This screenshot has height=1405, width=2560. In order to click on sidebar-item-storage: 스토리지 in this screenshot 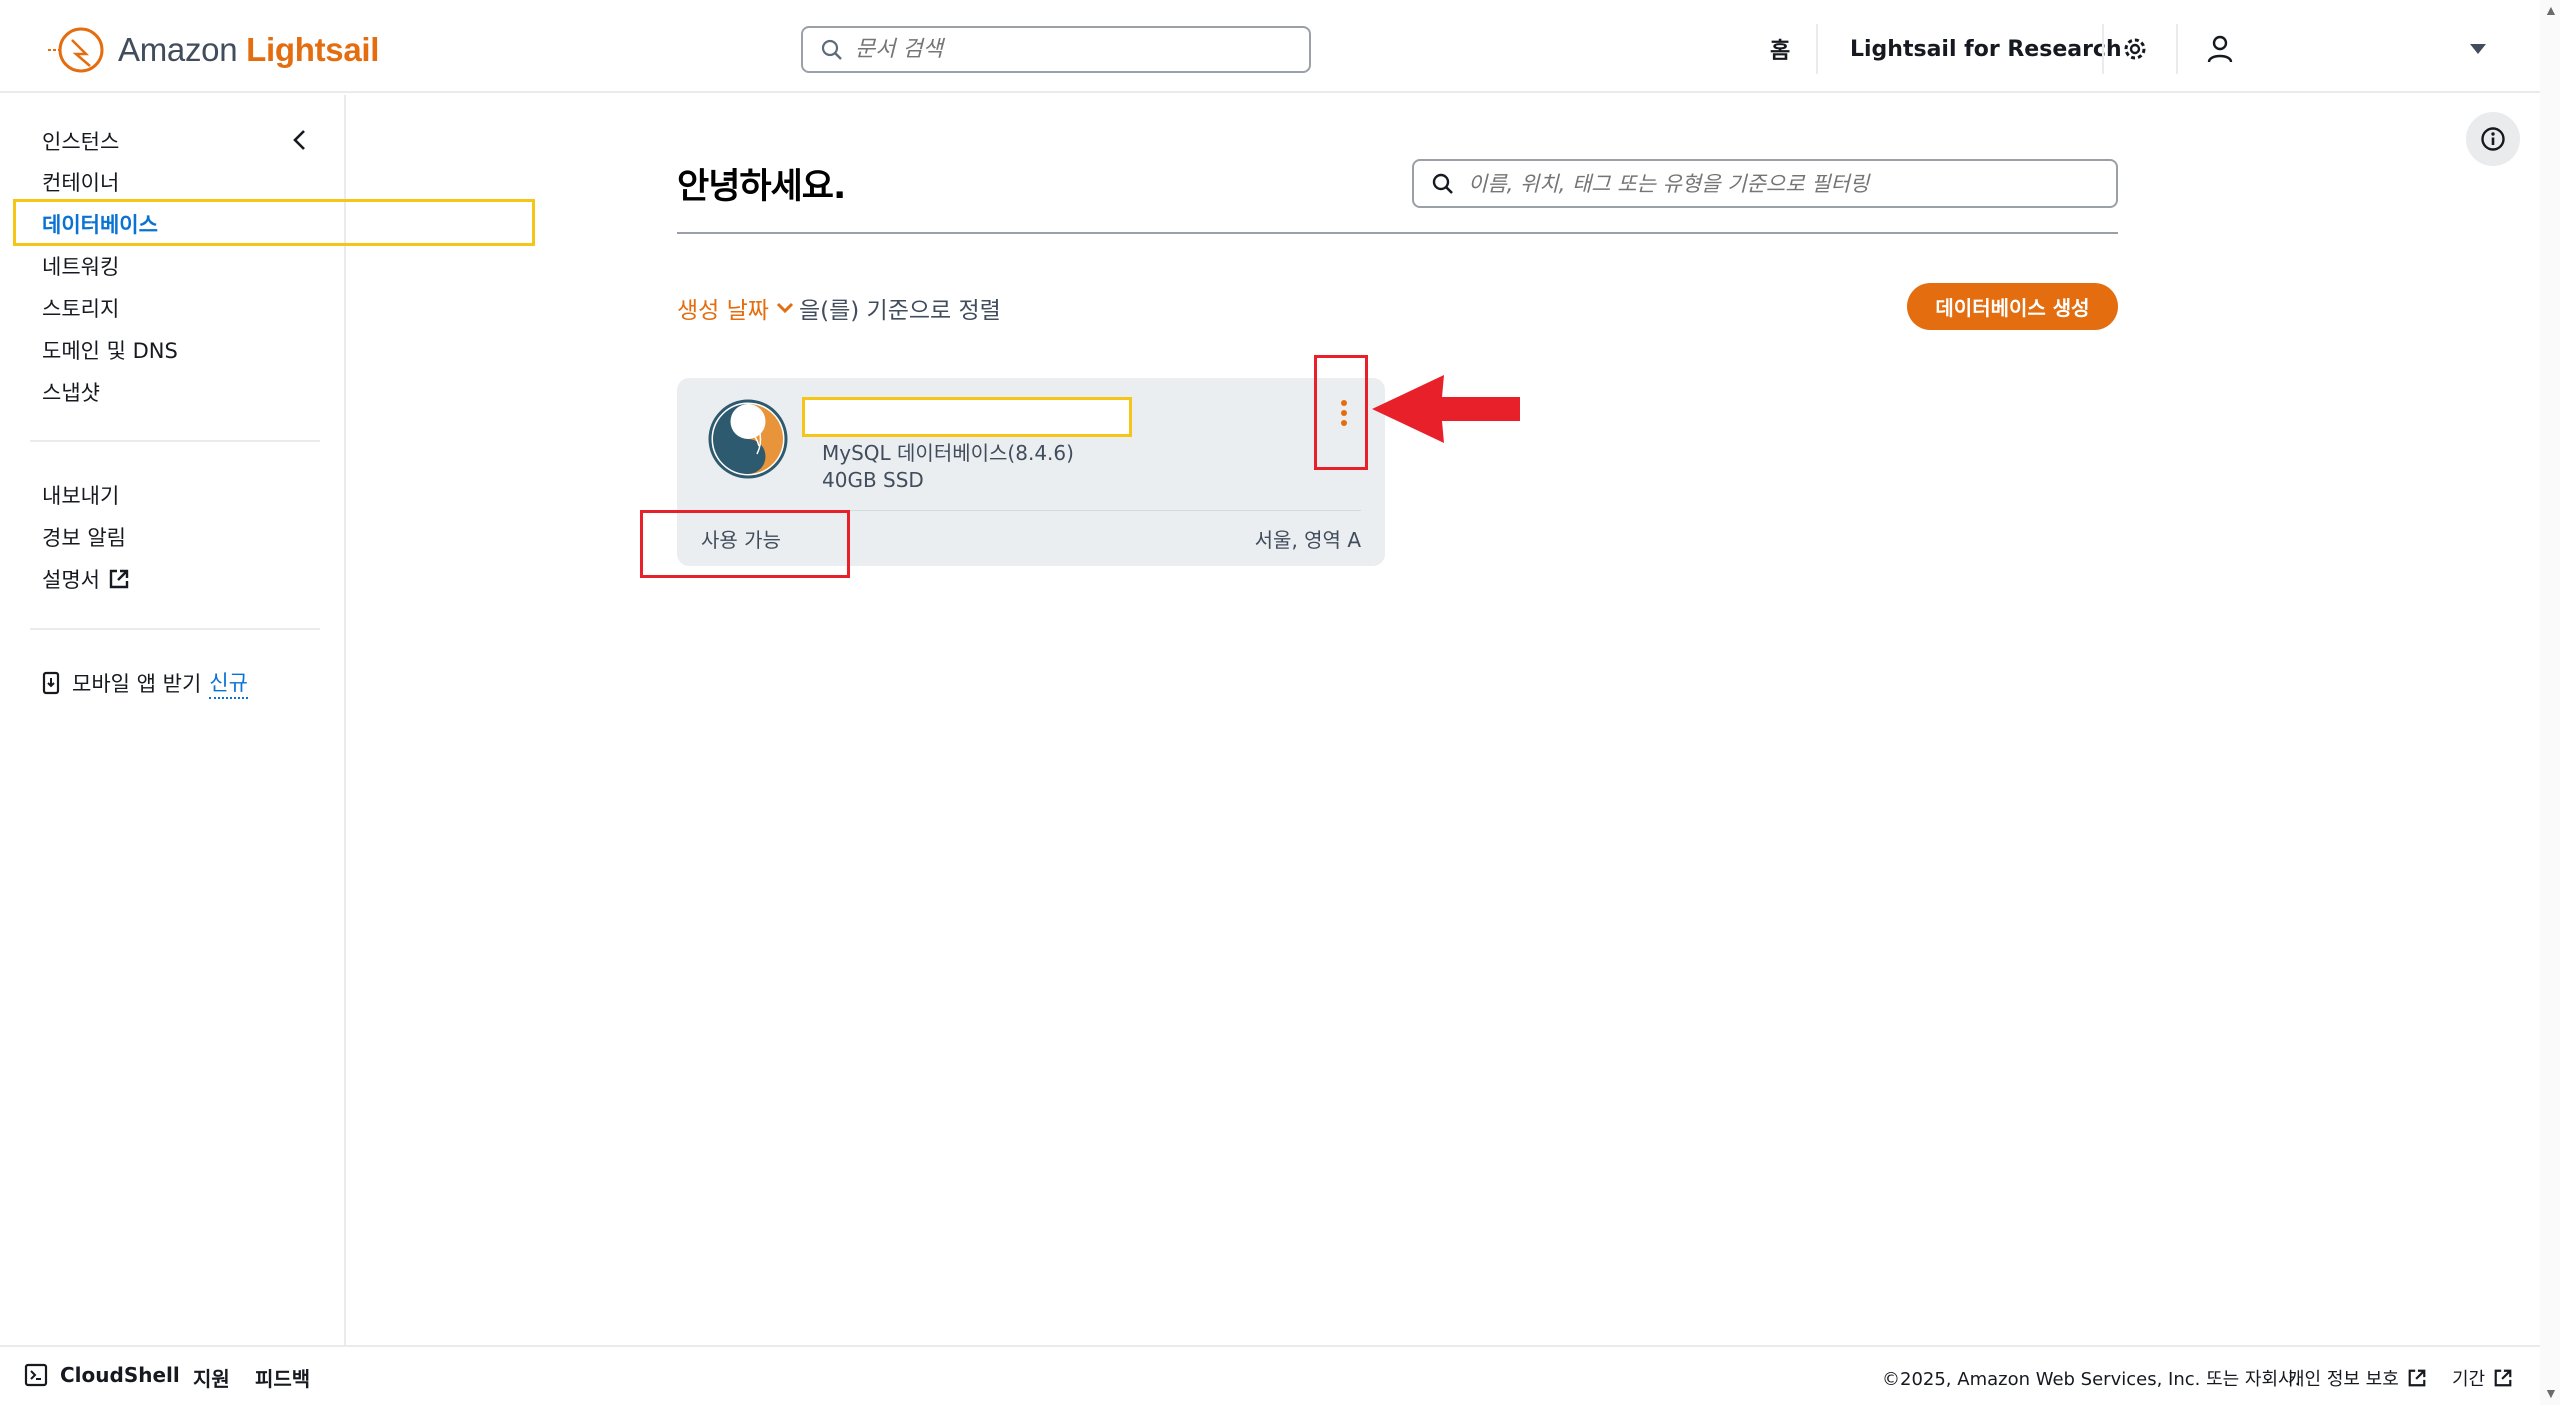, I will do `click(80, 308)`.